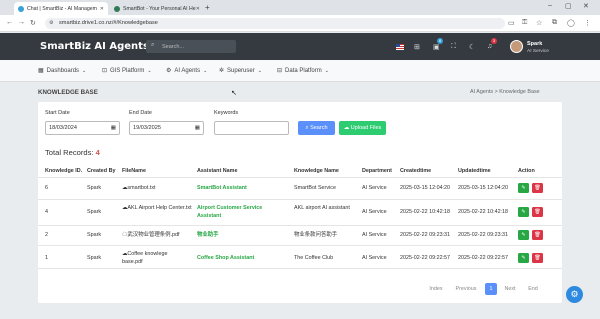 The image size is (600, 319). I want to click on filename-text: 武汉物业管理条例.pdf, so click(153, 235).